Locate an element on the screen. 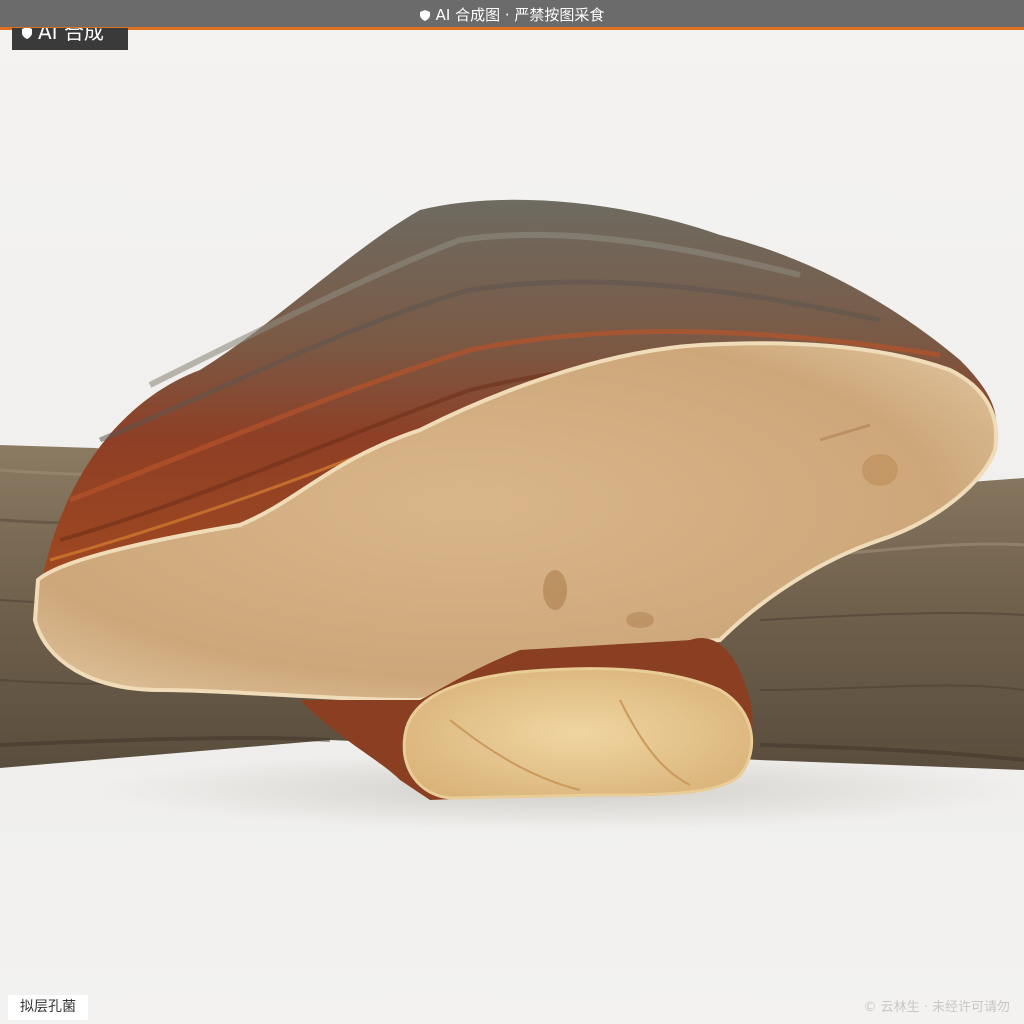 This screenshot has height=1024, width=1024. banner-text: AI 合成图 · 严禁按图采食 is located at coordinates (520, 15).